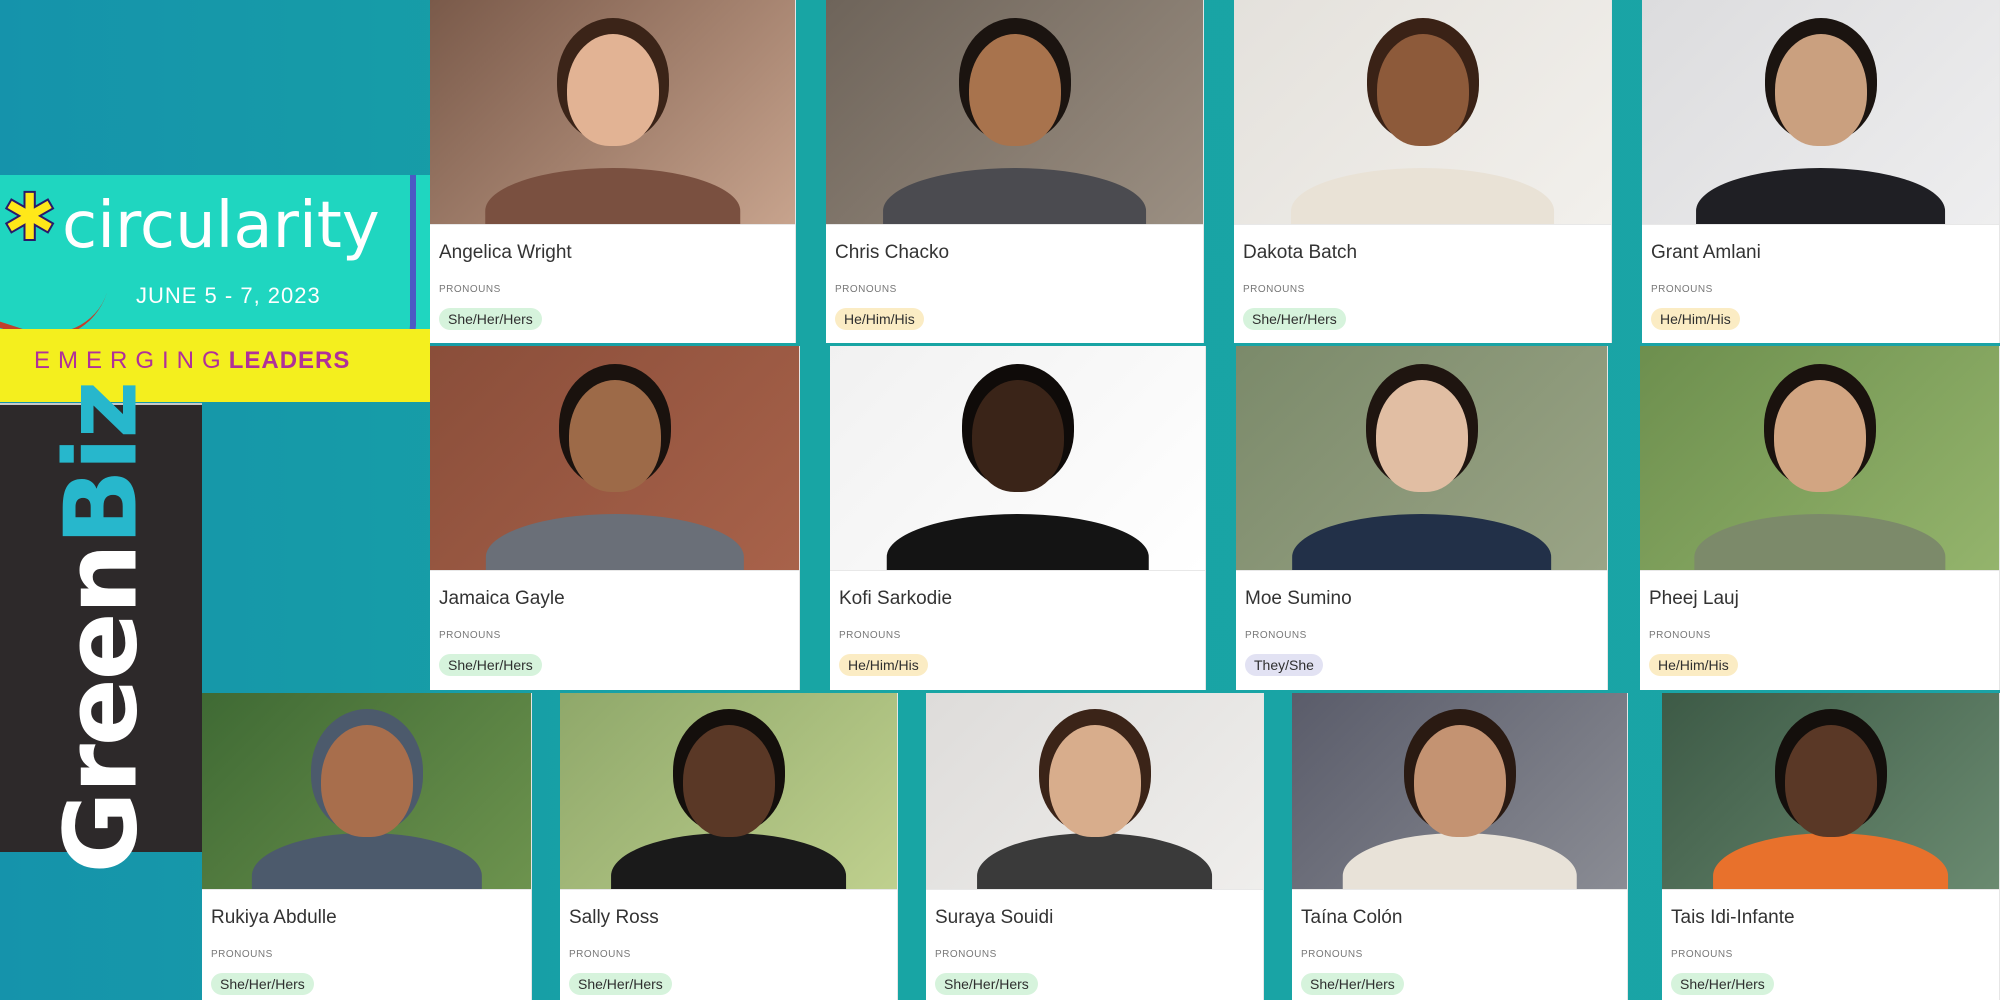 The width and height of the screenshot is (2000, 1000). What do you see at coordinates (502, 598) in the screenshot?
I see `person-name: Jamaica Gayle` at bounding box center [502, 598].